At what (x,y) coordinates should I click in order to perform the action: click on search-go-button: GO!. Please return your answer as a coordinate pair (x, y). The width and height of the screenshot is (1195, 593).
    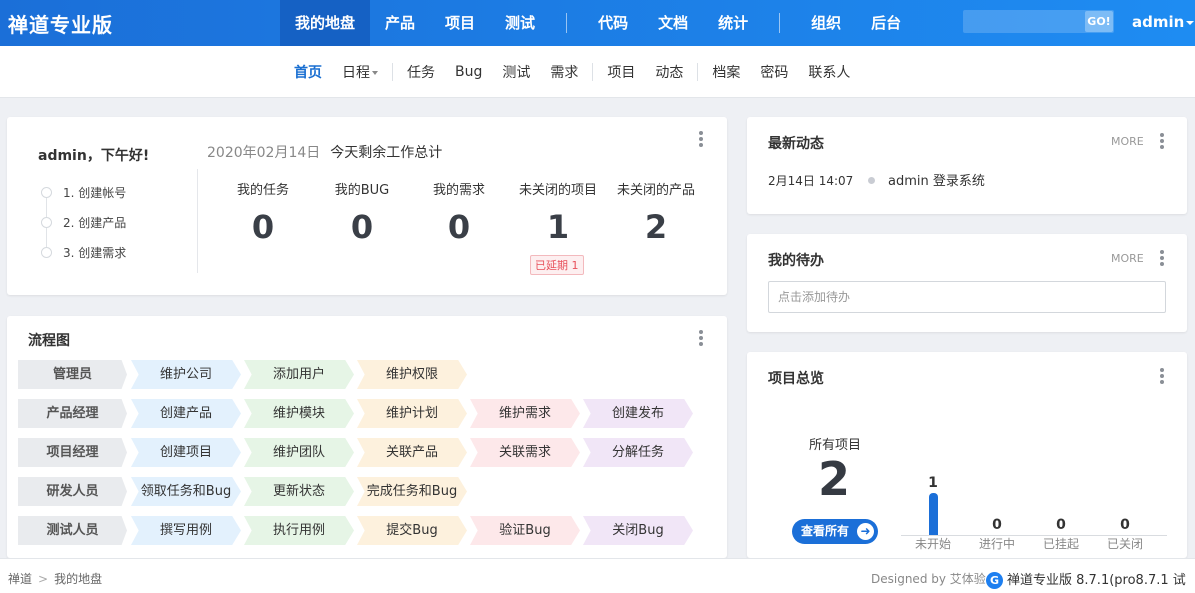
    Looking at the image, I should click on (1099, 21).